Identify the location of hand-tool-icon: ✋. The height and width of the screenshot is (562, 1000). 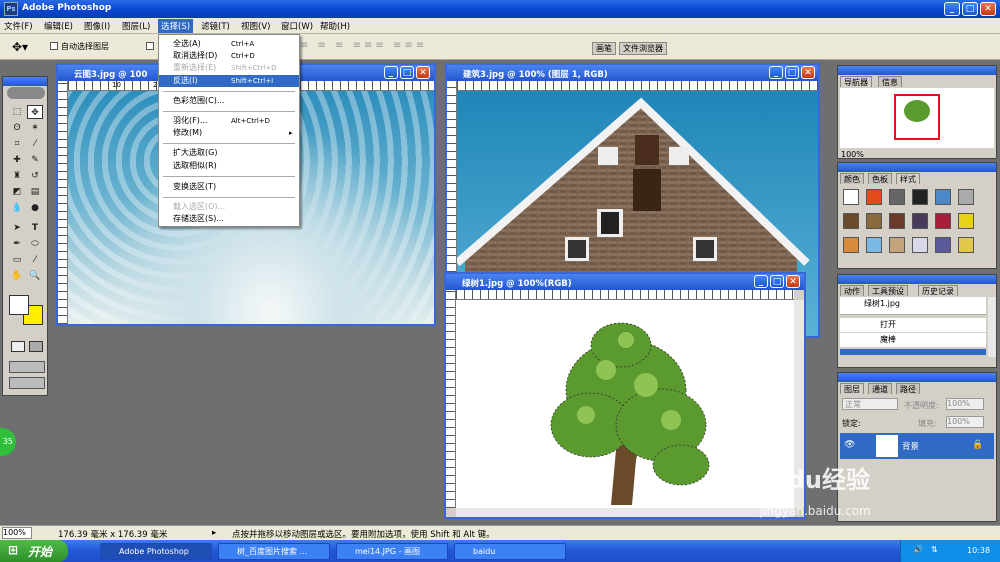
(17, 276).